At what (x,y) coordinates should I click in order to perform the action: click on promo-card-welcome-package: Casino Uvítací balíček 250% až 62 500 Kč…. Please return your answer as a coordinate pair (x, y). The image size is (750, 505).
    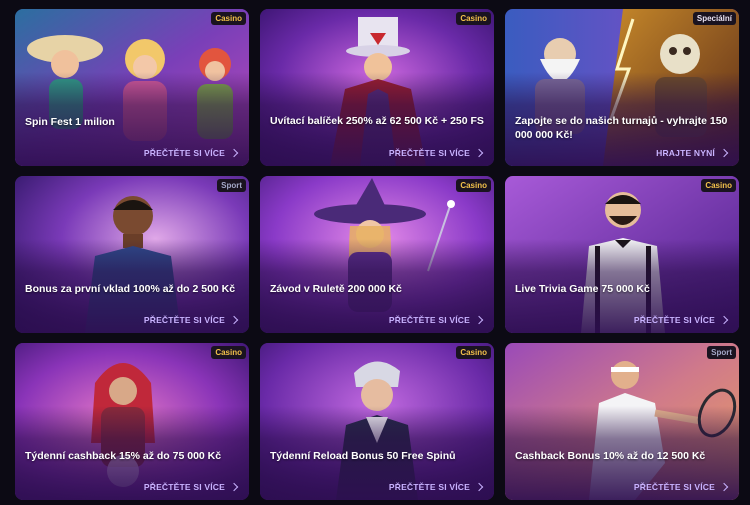
    Looking at the image, I should click on (377, 87).